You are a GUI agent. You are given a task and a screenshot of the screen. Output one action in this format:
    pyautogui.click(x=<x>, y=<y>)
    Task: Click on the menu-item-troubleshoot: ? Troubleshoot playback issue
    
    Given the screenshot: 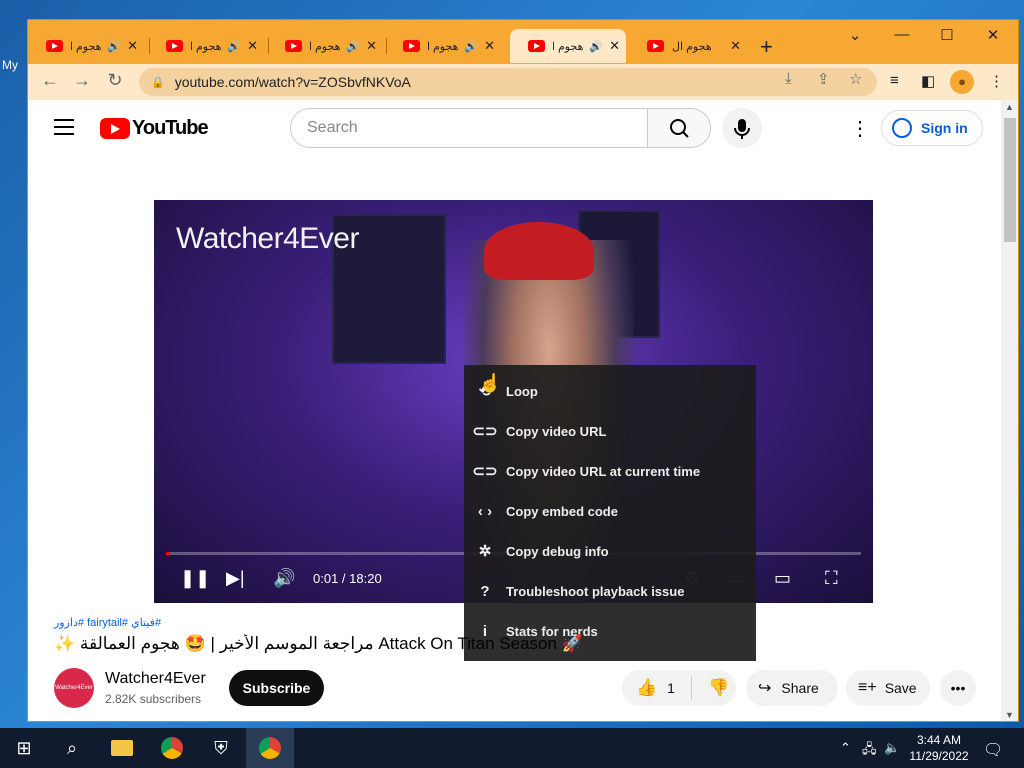 What is the action you would take?
    pyautogui.click(x=610, y=591)
    